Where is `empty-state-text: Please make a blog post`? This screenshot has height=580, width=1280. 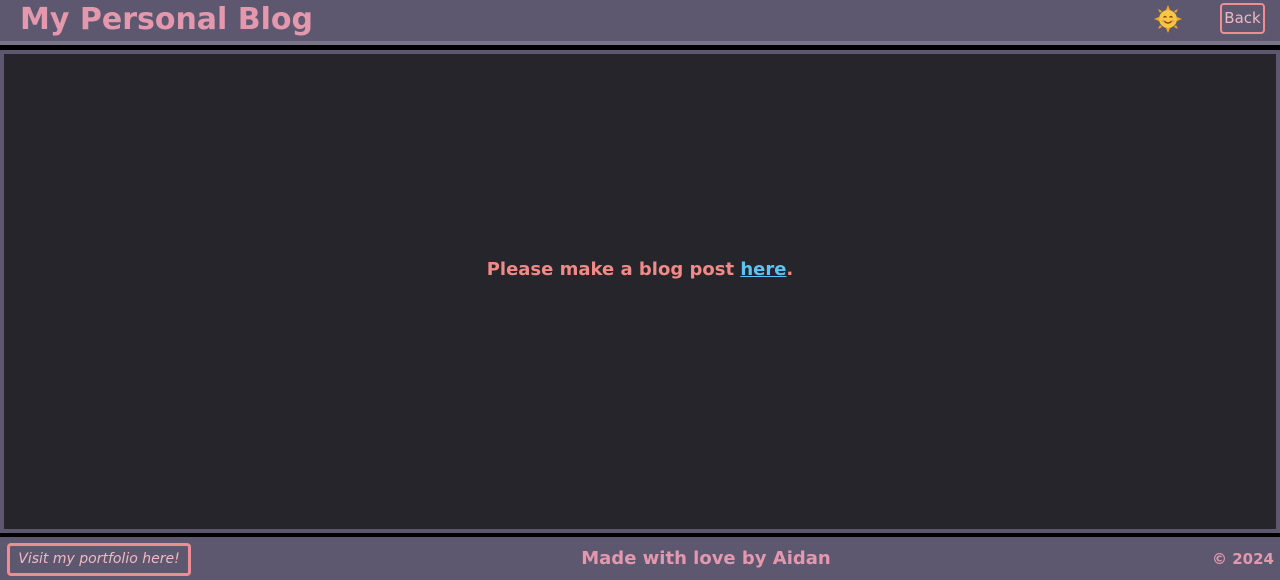
empty-state-text: Please make a blog post is located at coordinates (613, 269).